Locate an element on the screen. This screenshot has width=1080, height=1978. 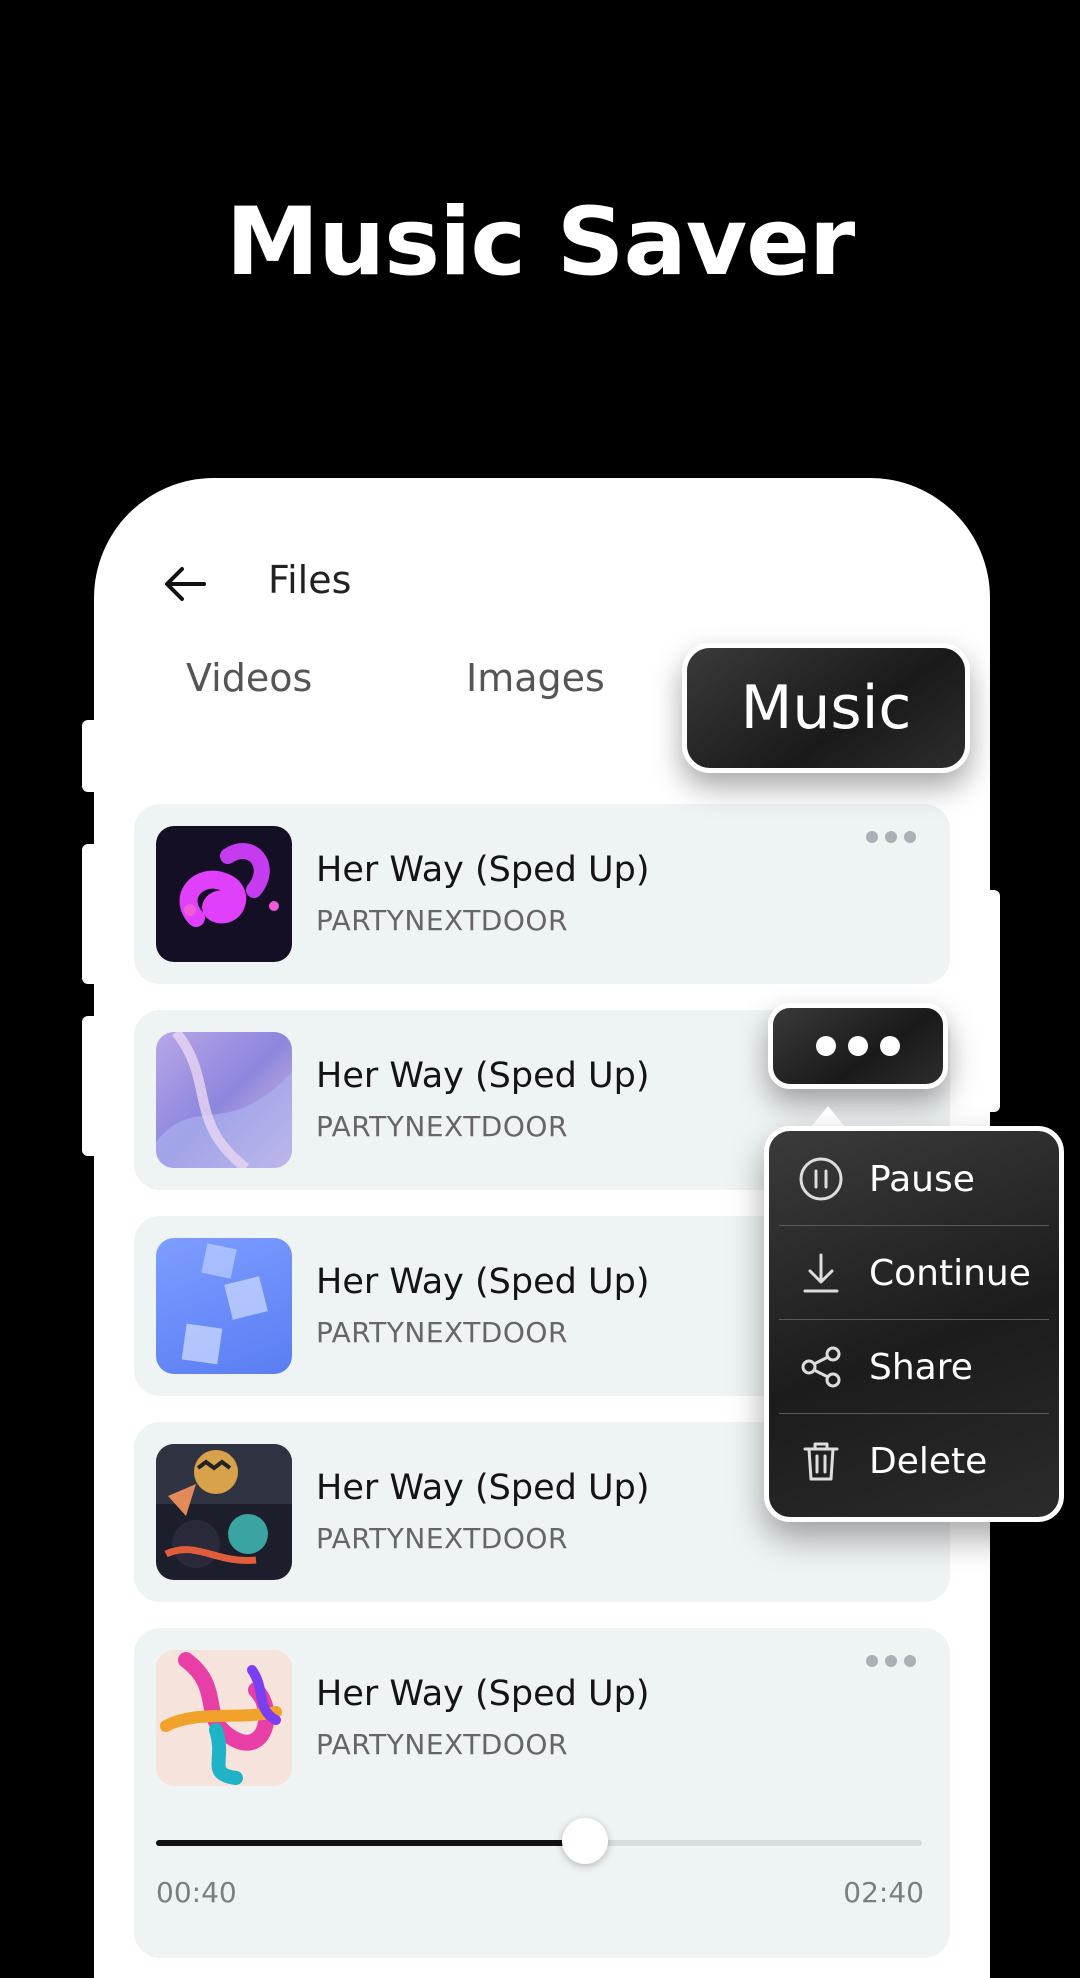
page-title: Files is located at coordinates (310, 580).